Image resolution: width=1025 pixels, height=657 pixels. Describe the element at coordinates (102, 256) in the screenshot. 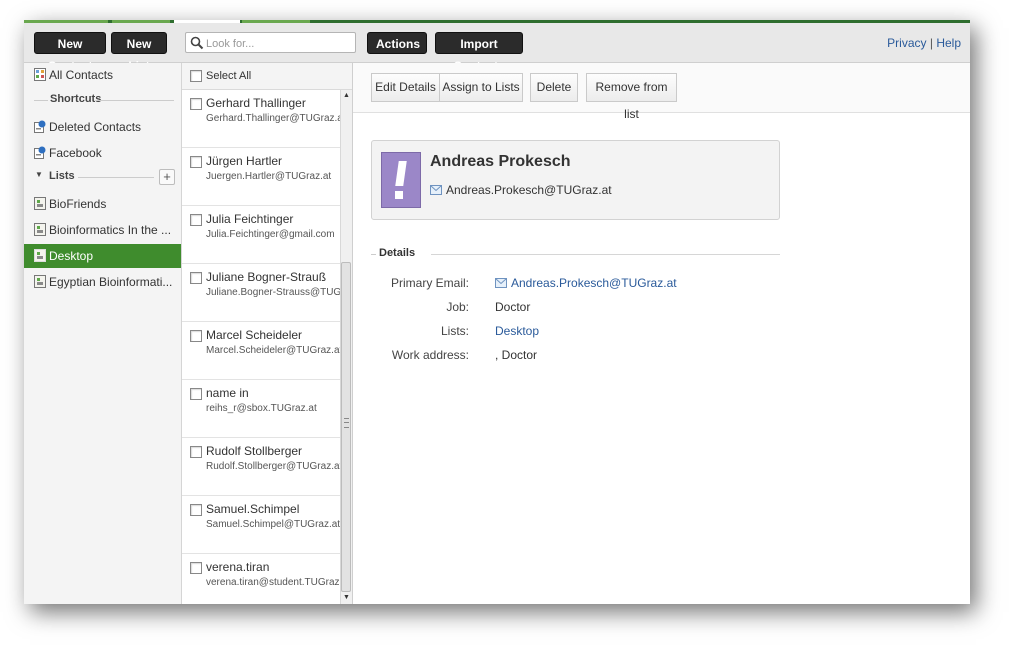

I see `sidebar-item-list-desktop: Desktop` at that location.